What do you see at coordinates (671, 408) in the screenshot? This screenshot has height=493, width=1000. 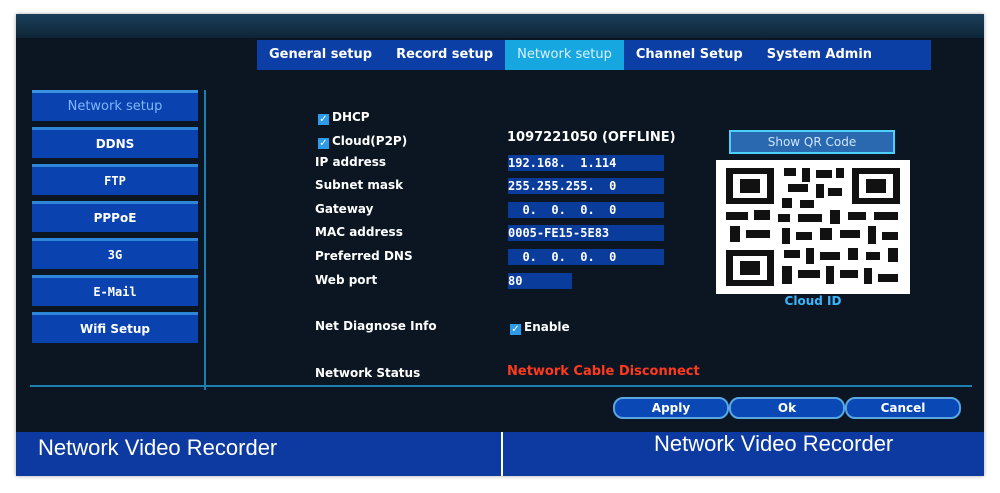 I see `apply-button: Apply` at bounding box center [671, 408].